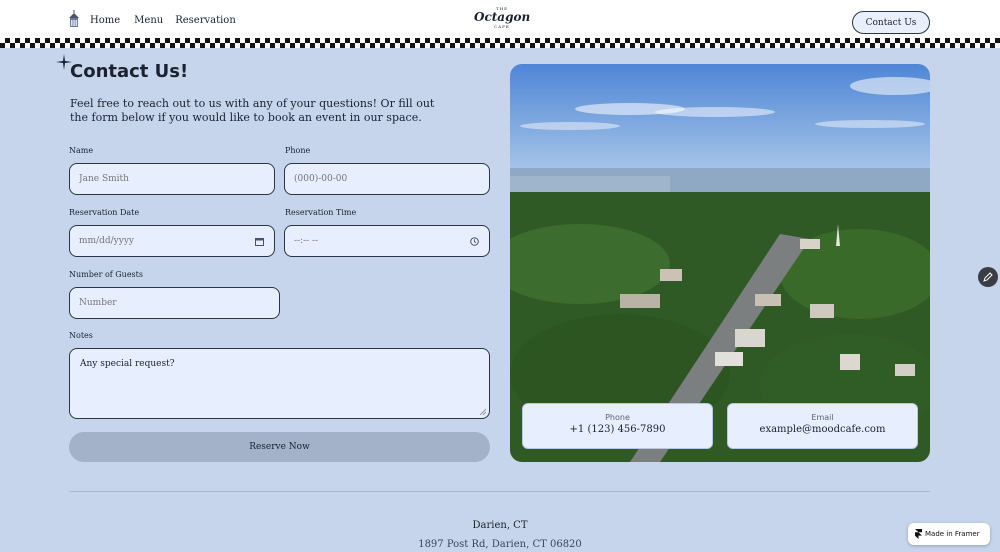 The height and width of the screenshot is (552, 1000). What do you see at coordinates (617, 417) in the screenshot?
I see `phone-card-label: Phone` at bounding box center [617, 417].